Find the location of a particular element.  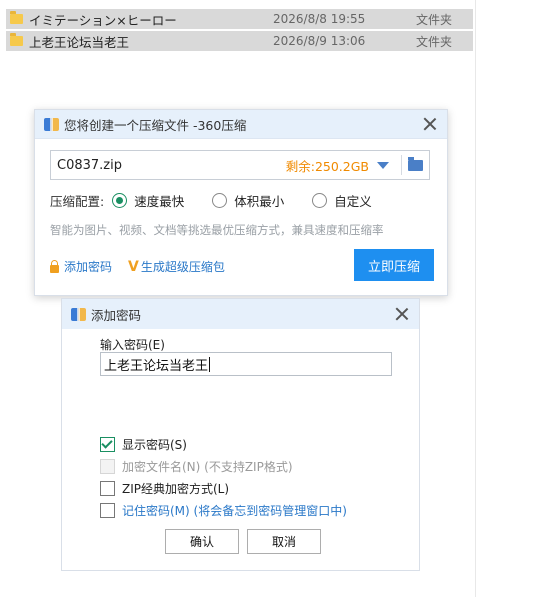

compress-hint: 智能为图片、视频、文档等挑选最优压缩方式，兼具速度和压缩率 is located at coordinates (217, 230).